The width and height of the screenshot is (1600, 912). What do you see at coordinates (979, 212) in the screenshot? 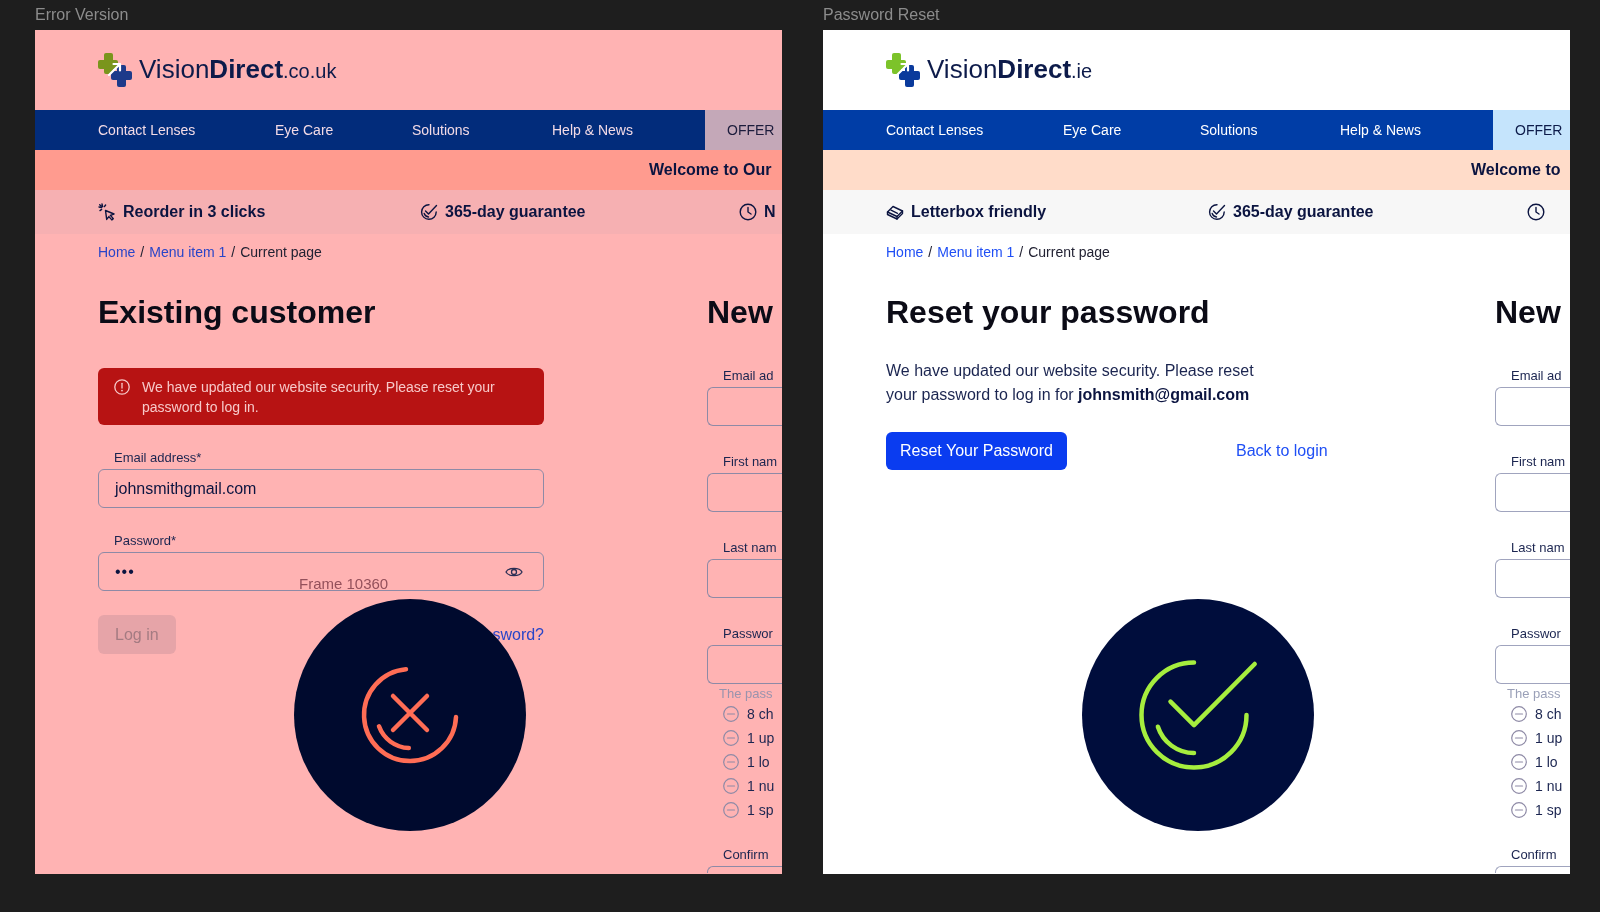
I see `benefit-text: Letterbox friendly` at bounding box center [979, 212].